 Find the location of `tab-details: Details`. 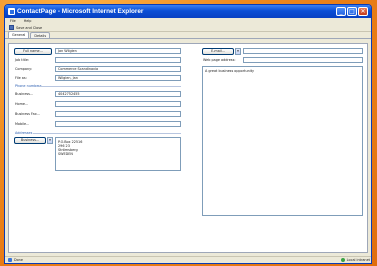

tab-details: Details is located at coordinates (40, 35).